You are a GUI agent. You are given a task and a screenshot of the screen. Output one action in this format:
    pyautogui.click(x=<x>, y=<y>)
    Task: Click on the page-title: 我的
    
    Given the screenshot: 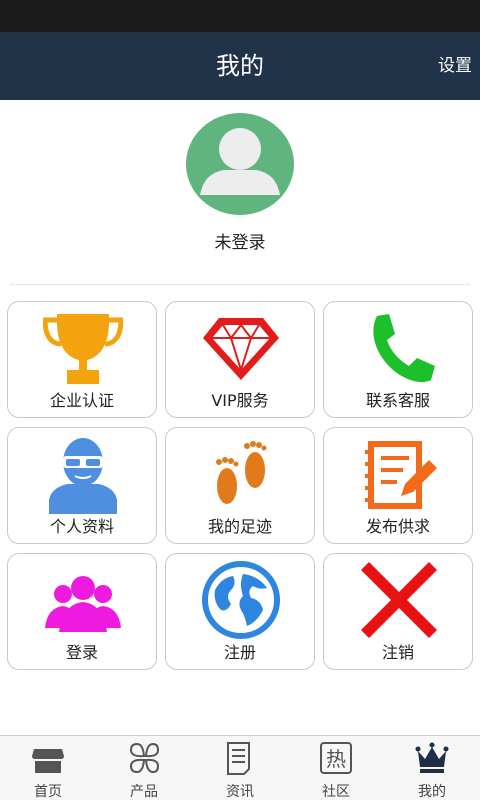 What is the action you would take?
    pyautogui.click(x=240, y=66)
    